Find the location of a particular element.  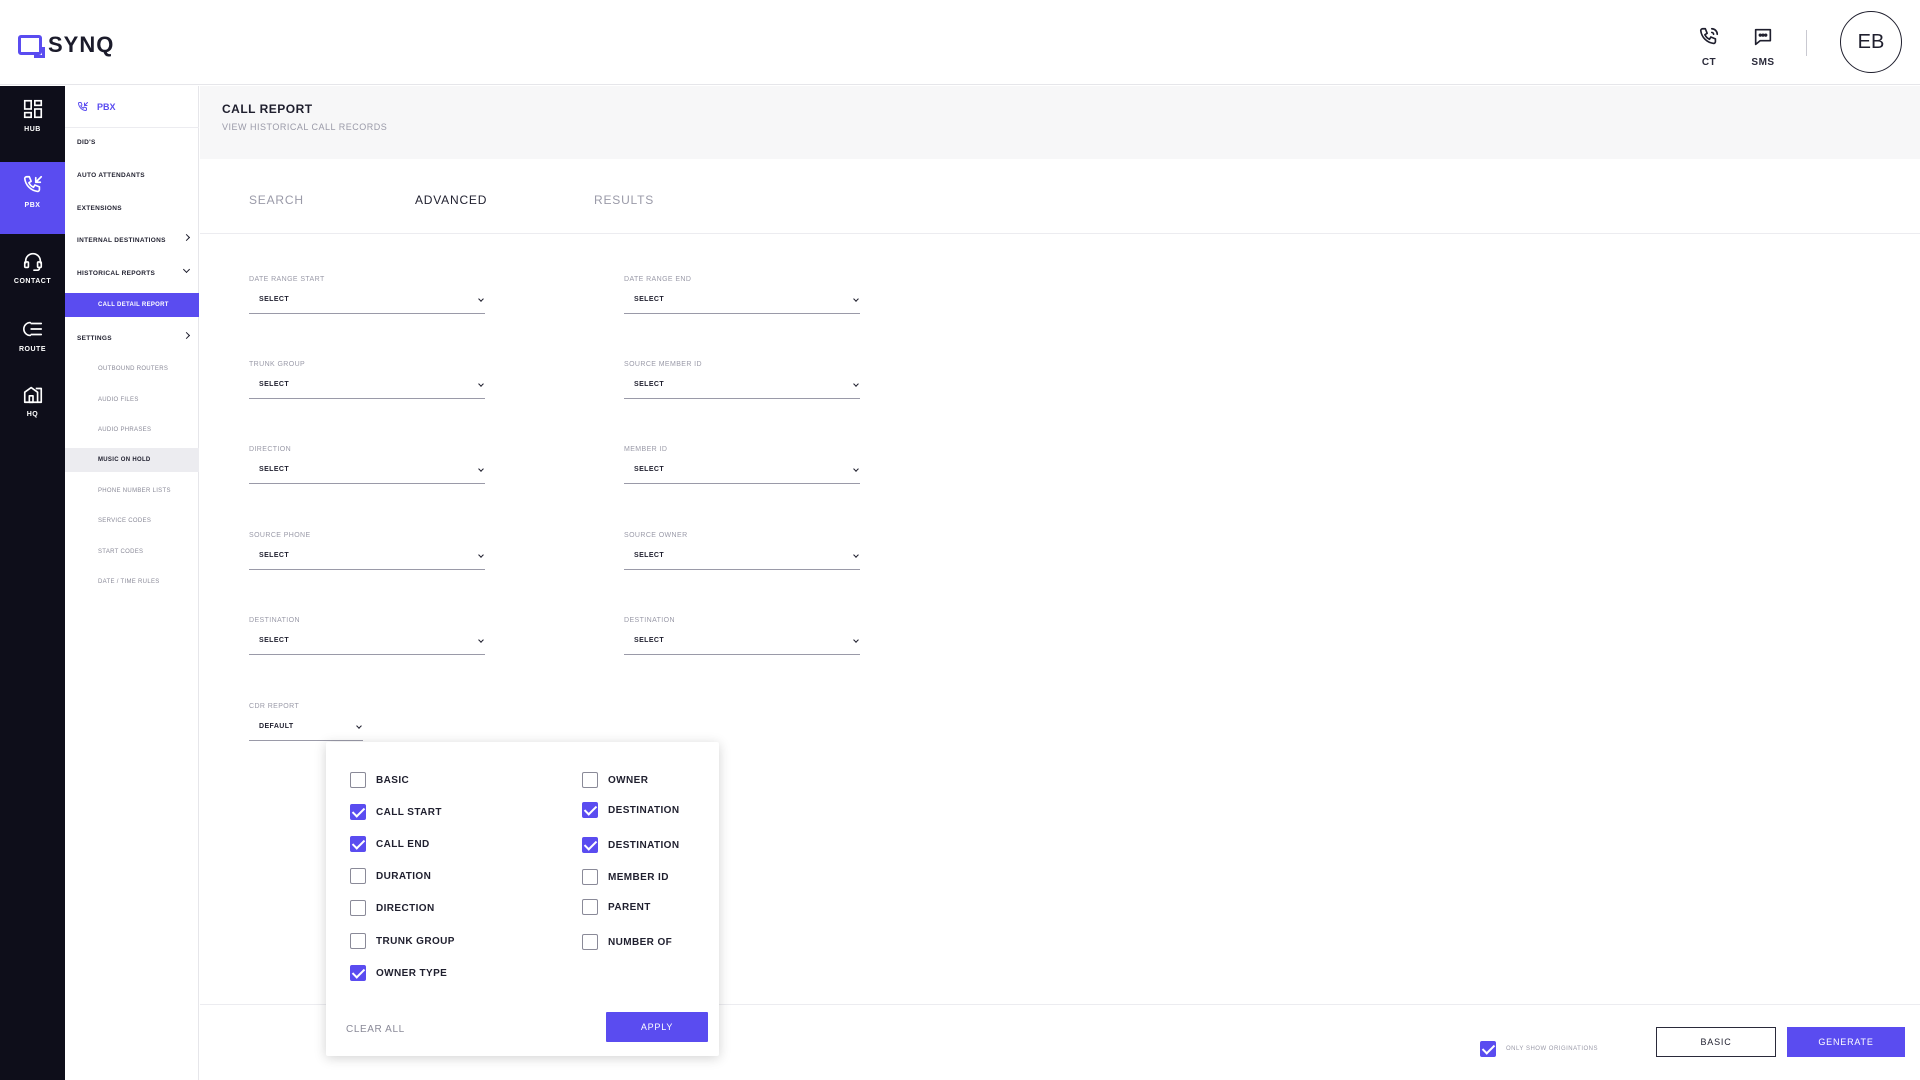

rail-item-route: ROUTE is located at coordinates (32, 342).